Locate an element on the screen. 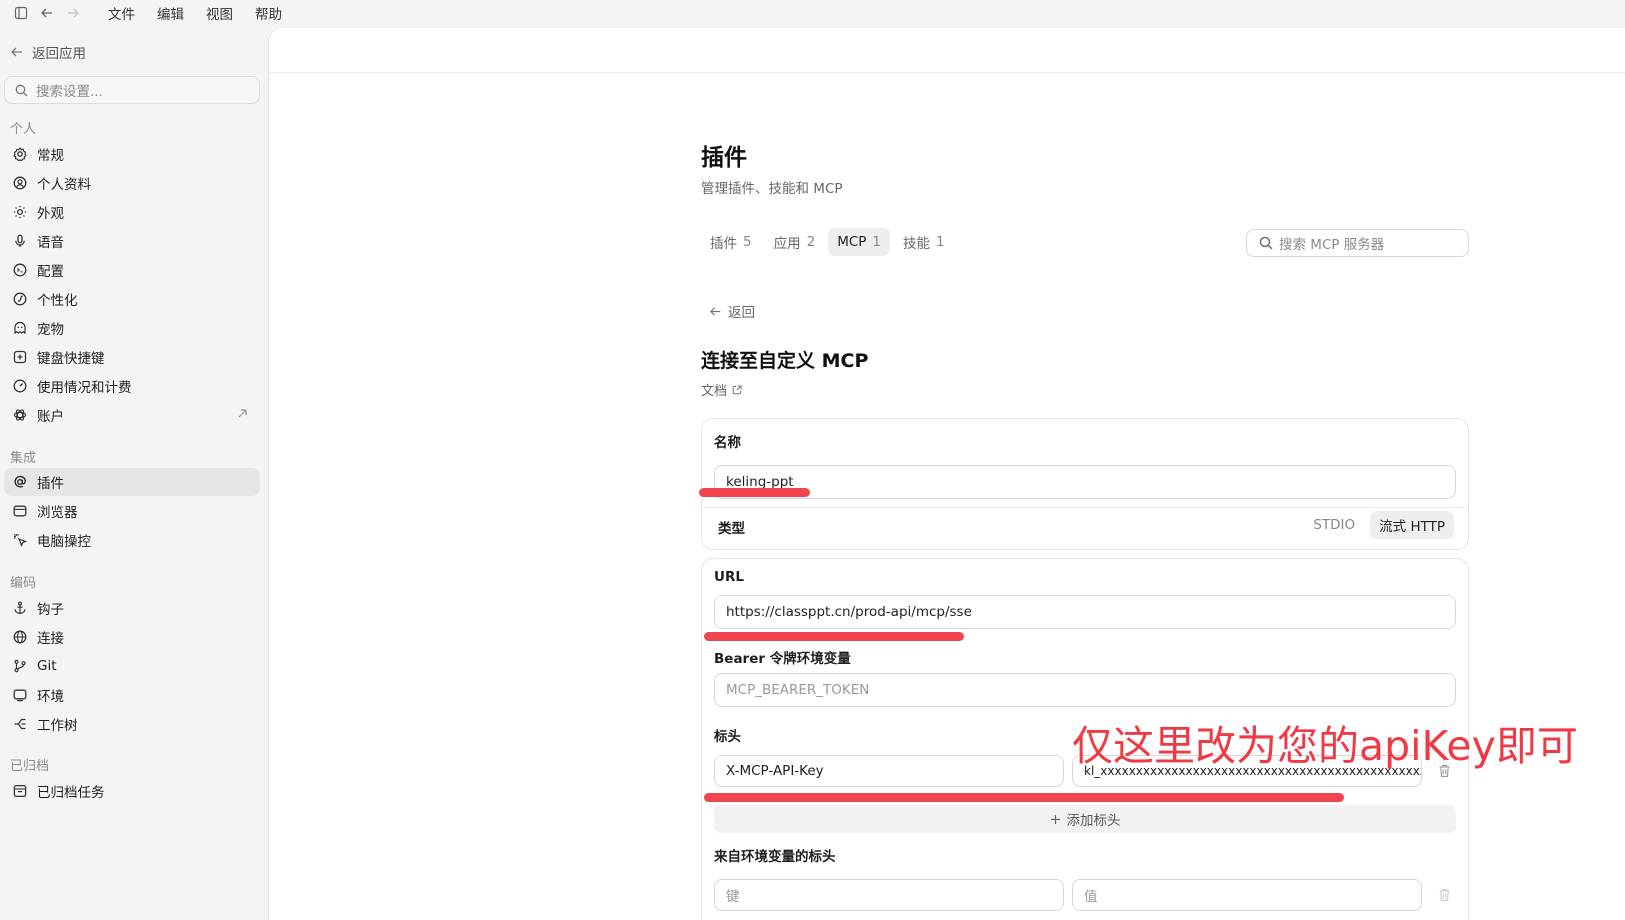 The width and height of the screenshot is (1625, 920). annotation-underline-url is located at coordinates (834, 636).